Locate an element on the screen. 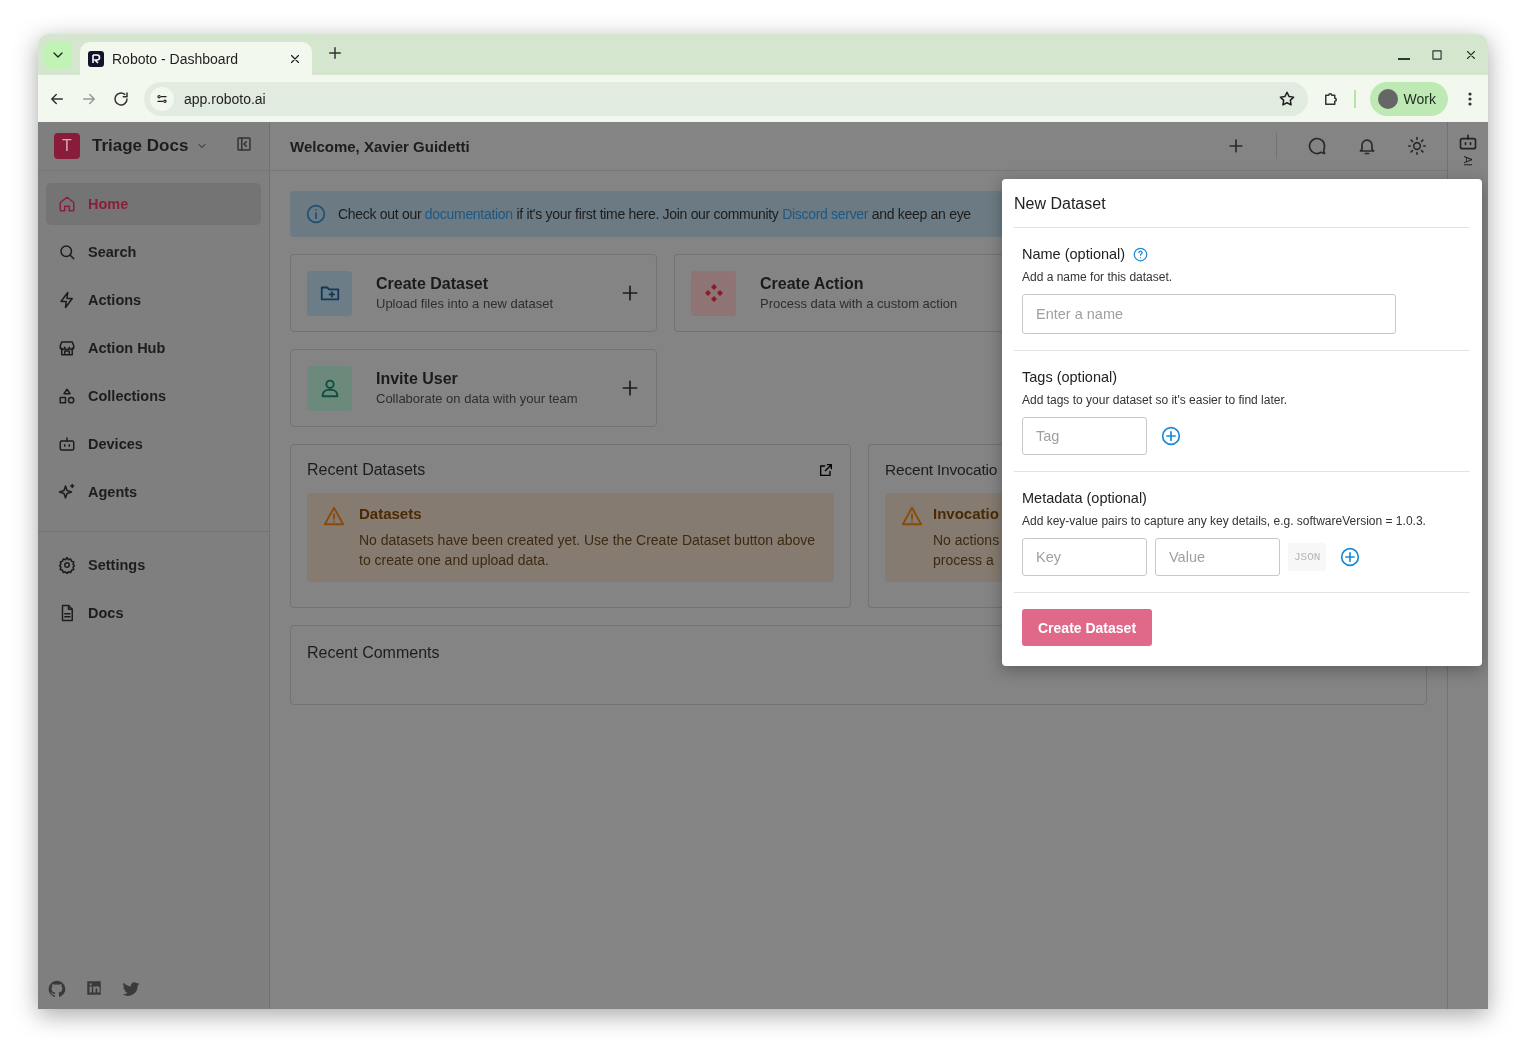  action-card: Create Action Process data with a custom action is located at coordinates (838, 293).